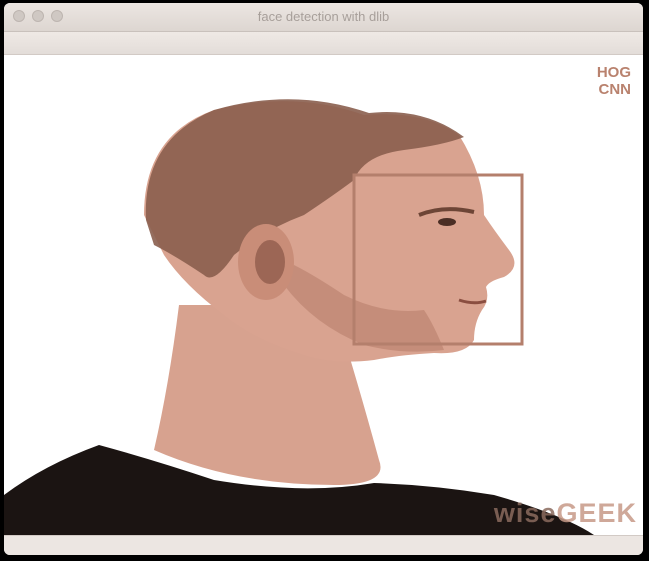 The width and height of the screenshot is (649, 561). I want to click on title-bar: face detection with dlib, so click(323, 17).